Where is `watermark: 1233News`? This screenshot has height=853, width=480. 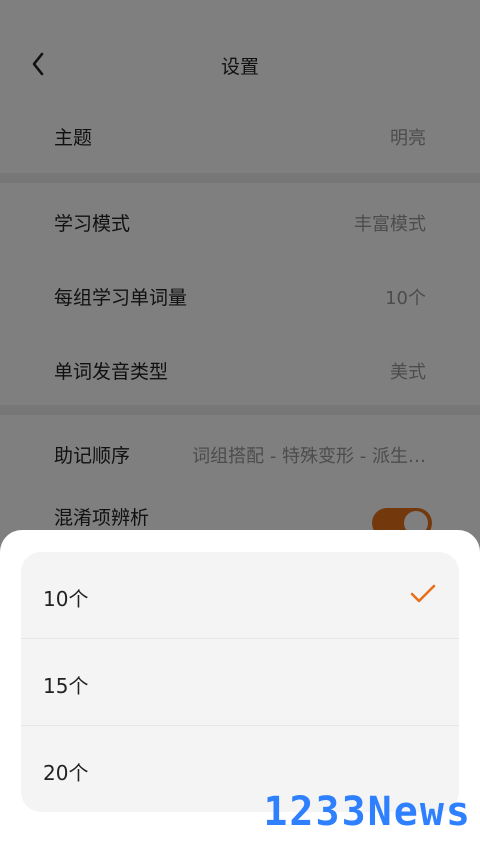
watermark: 1233News is located at coordinates (367, 812).